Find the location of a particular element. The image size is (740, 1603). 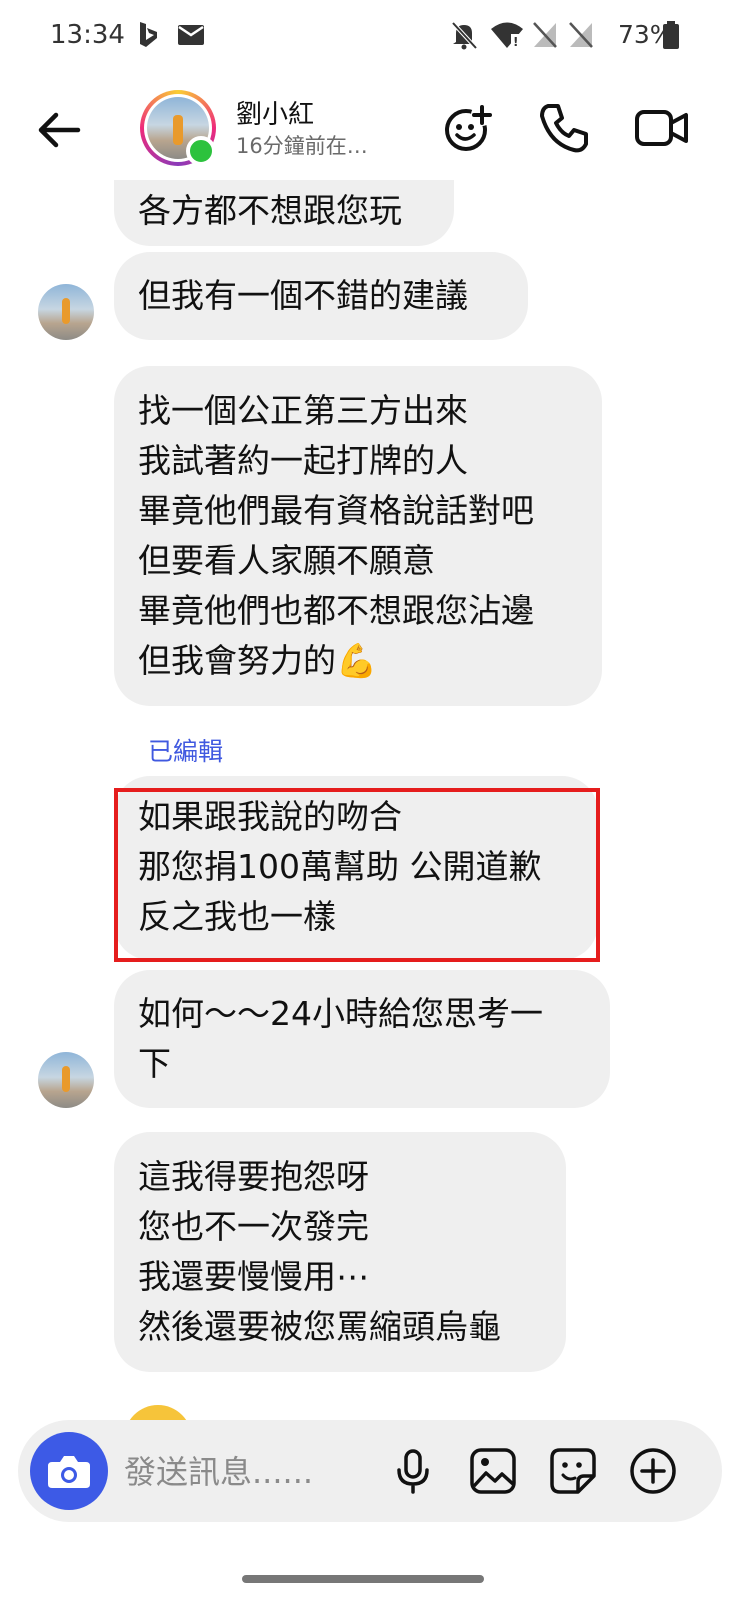

home-indicator is located at coordinates (363, 1579).